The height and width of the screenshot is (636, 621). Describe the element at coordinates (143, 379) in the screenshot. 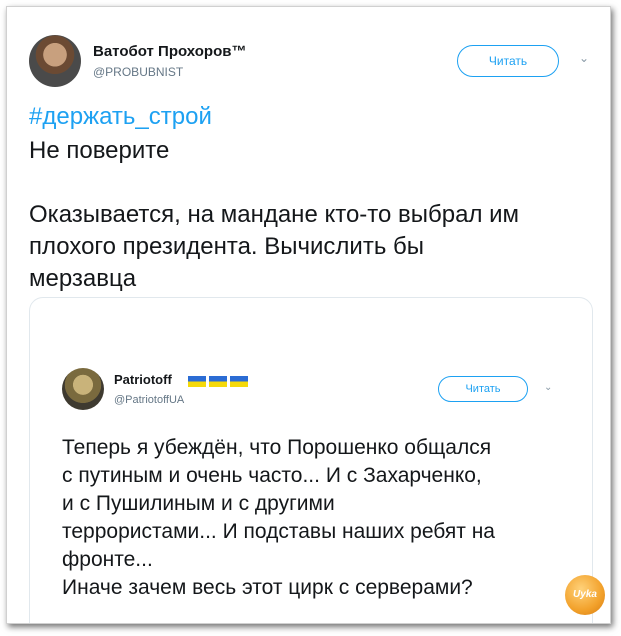

I see `embedded-author-name: Patriotoff` at that location.